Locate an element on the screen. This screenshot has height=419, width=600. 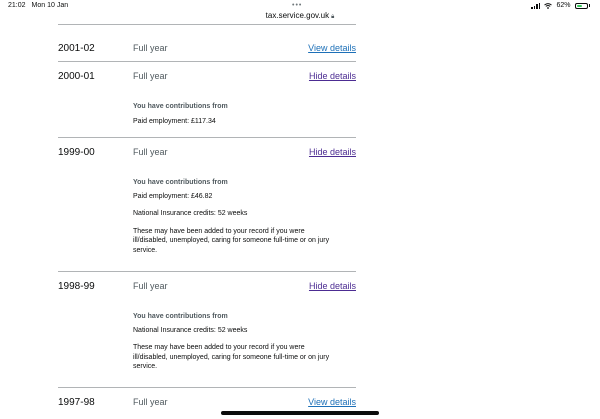
battery-percent: 62% is located at coordinates (563, 5).